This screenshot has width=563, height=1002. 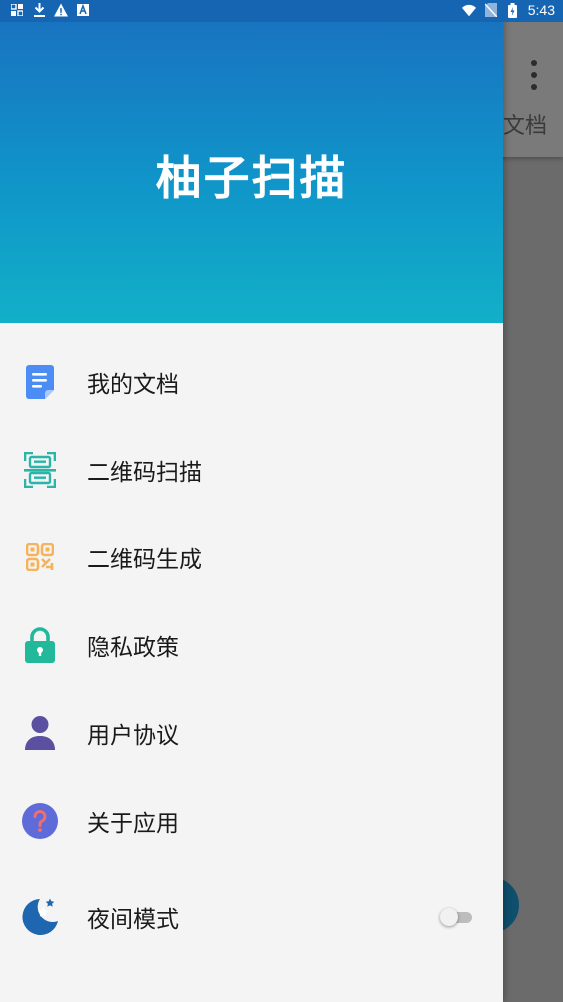 What do you see at coordinates (251, 821) in the screenshot?
I see `menu-item-about-app: 关于应用` at bounding box center [251, 821].